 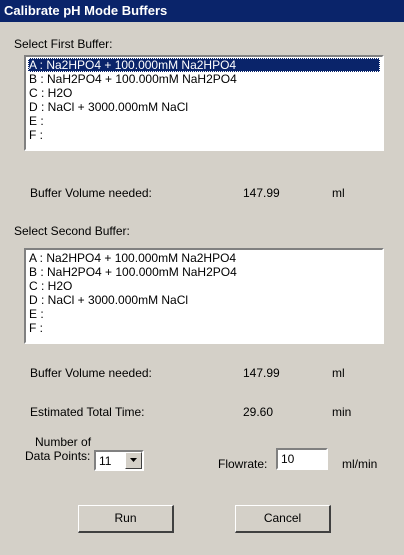 I want to click on flowrate-label: Flowrate:, so click(x=243, y=464).